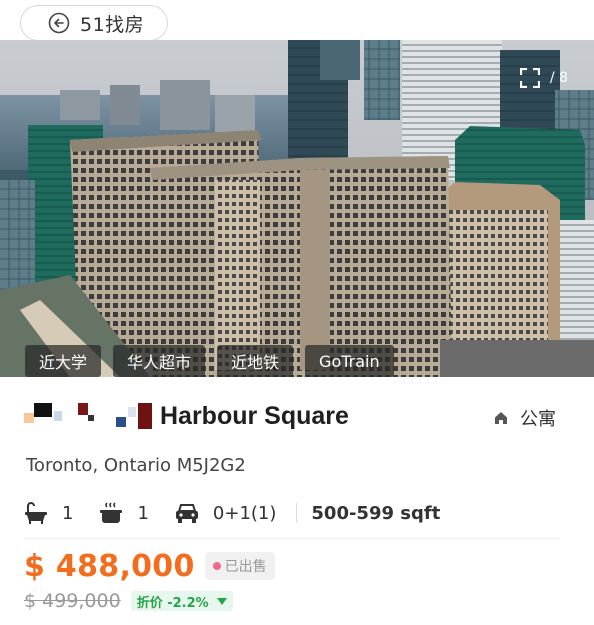  What do you see at coordinates (501, 418) in the screenshot?
I see `home-icon` at bounding box center [501, 418].